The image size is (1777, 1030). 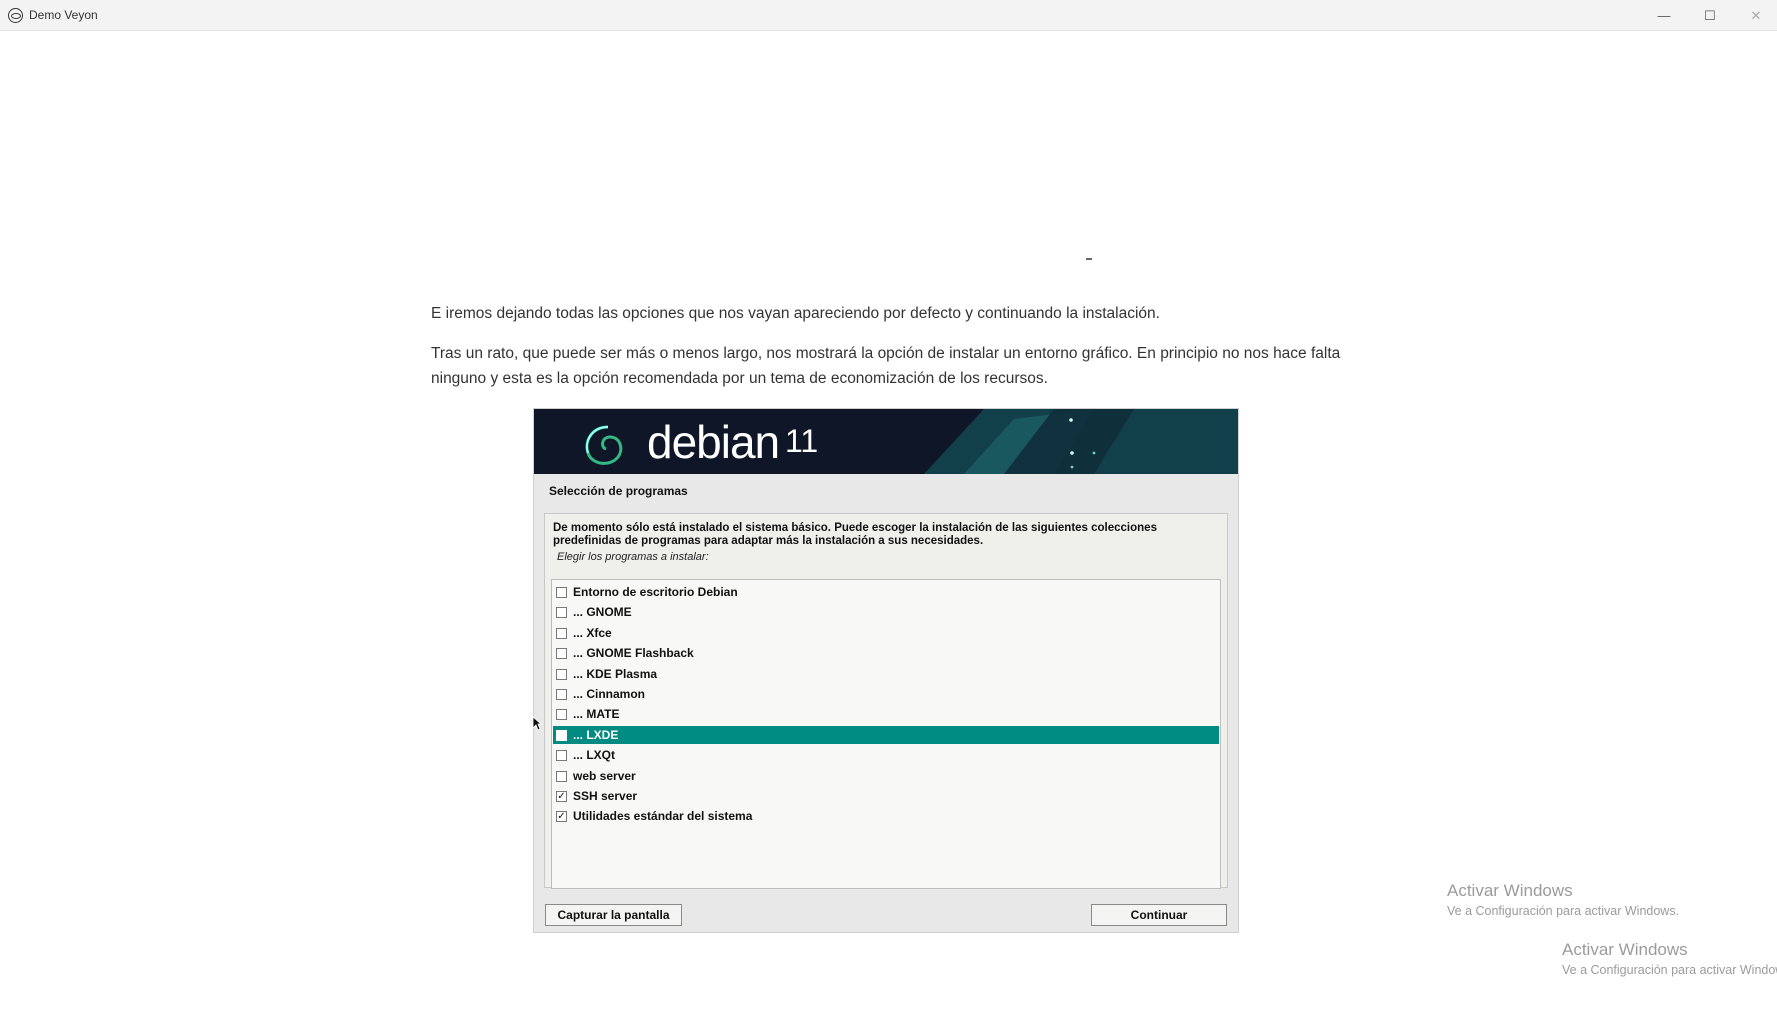 I want to click on debian-wordmark: debian, so click(x=713, y=442).